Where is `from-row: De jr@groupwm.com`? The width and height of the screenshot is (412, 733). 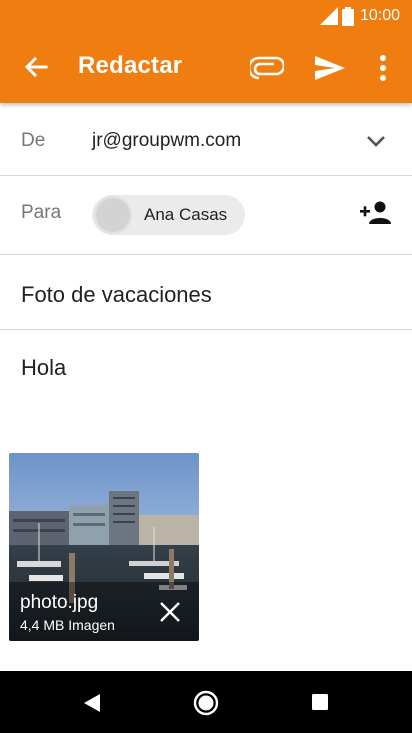
from-row: De jr@groupwm.com is located at coordinates (206, 139).